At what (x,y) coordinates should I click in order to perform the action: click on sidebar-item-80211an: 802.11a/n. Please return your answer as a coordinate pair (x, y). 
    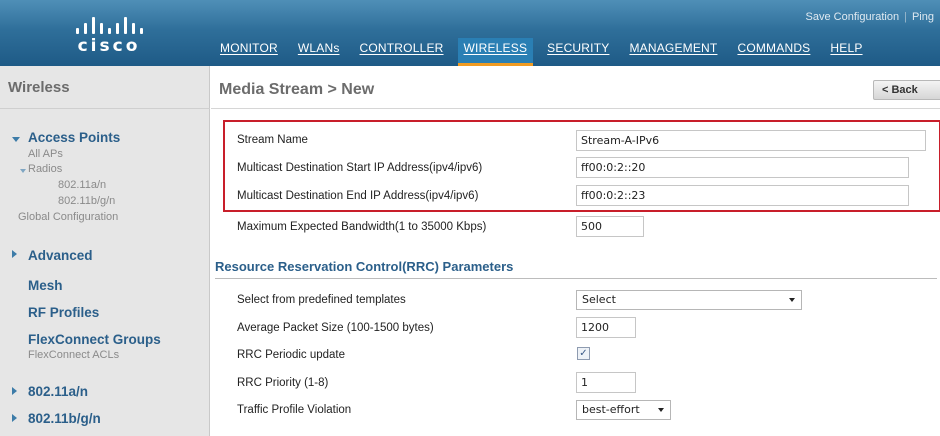
    Looking at the image, I should click on (58, 391).